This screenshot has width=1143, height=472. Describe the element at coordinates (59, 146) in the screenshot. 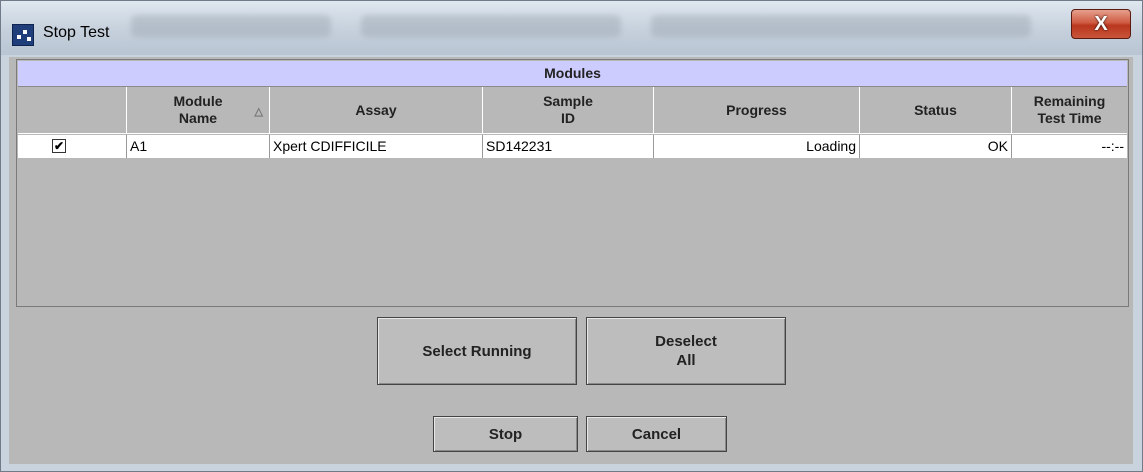

I see `module-checkbox: ✔` at that location.